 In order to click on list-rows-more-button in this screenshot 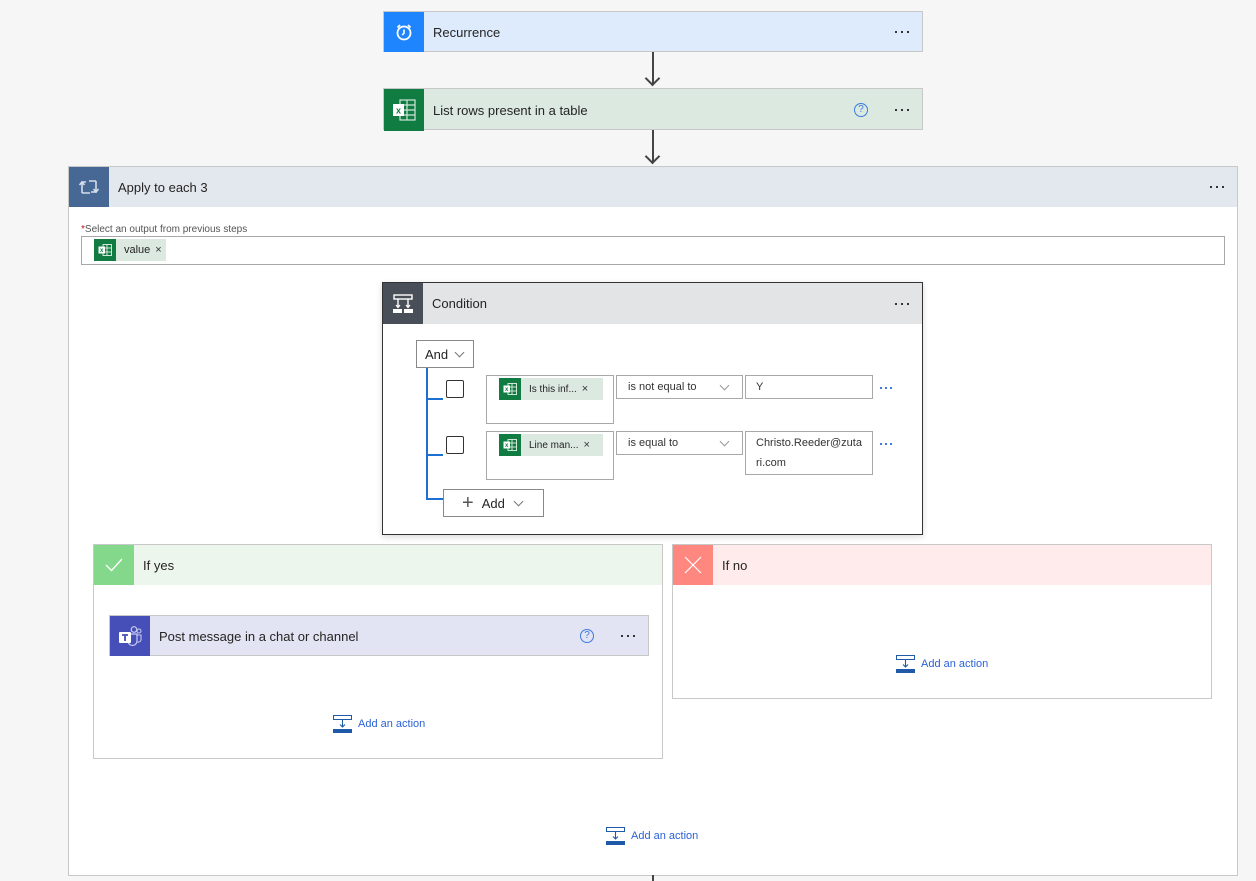, I will do `click(902, 110)`.